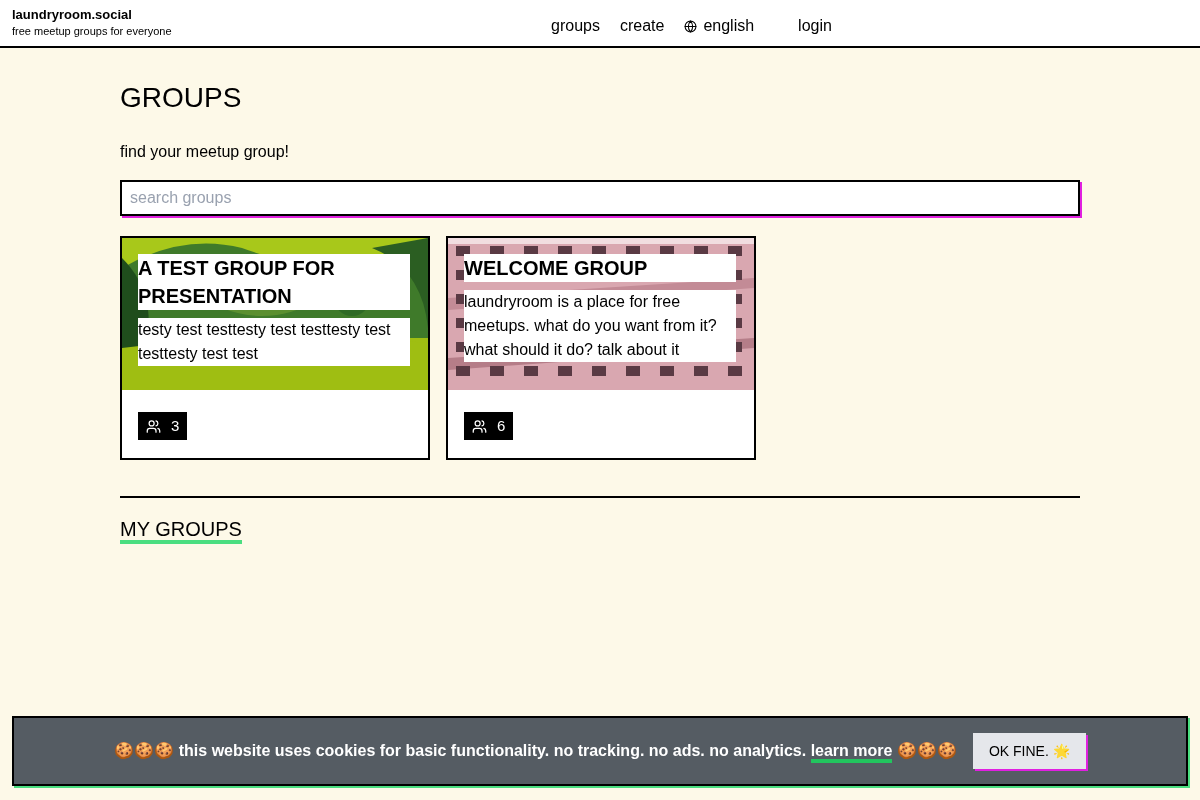 Image resolution: width=1200 pixels, height=800 pixels. Describe the element at coordinates (92, 15) in the screenshot. I see `site-name: laundryroom.social` at that location.